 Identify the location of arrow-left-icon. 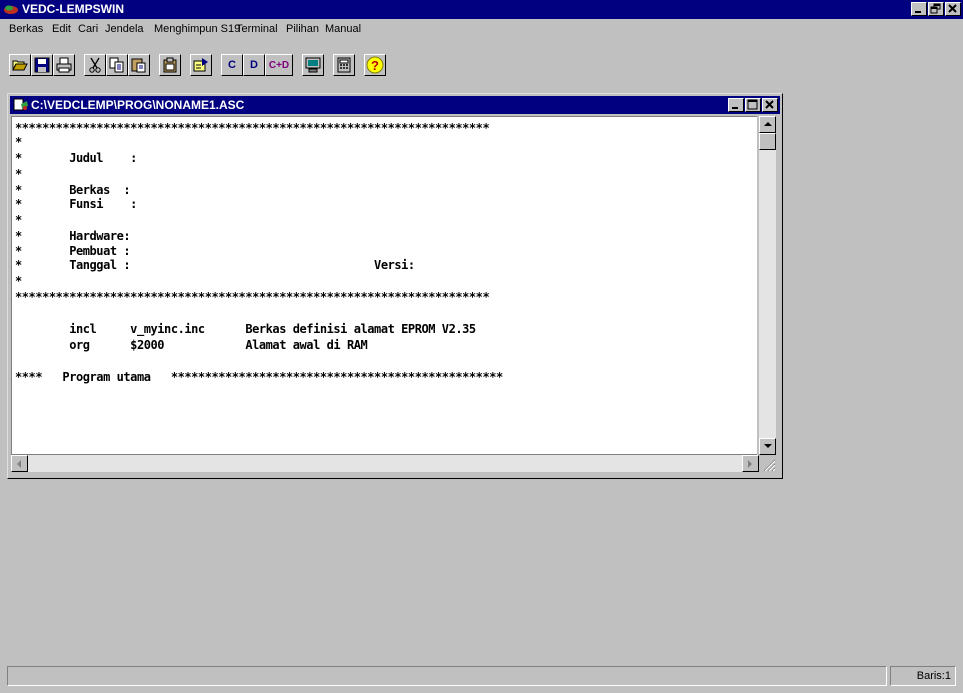
(19, 463).